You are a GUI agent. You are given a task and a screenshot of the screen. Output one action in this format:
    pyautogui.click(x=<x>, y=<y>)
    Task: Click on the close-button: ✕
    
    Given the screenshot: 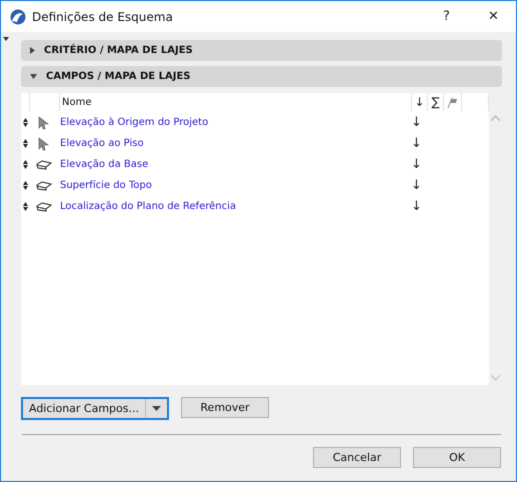 What is the action you would take?
    pyautogui.click(x=493, y=16)
    